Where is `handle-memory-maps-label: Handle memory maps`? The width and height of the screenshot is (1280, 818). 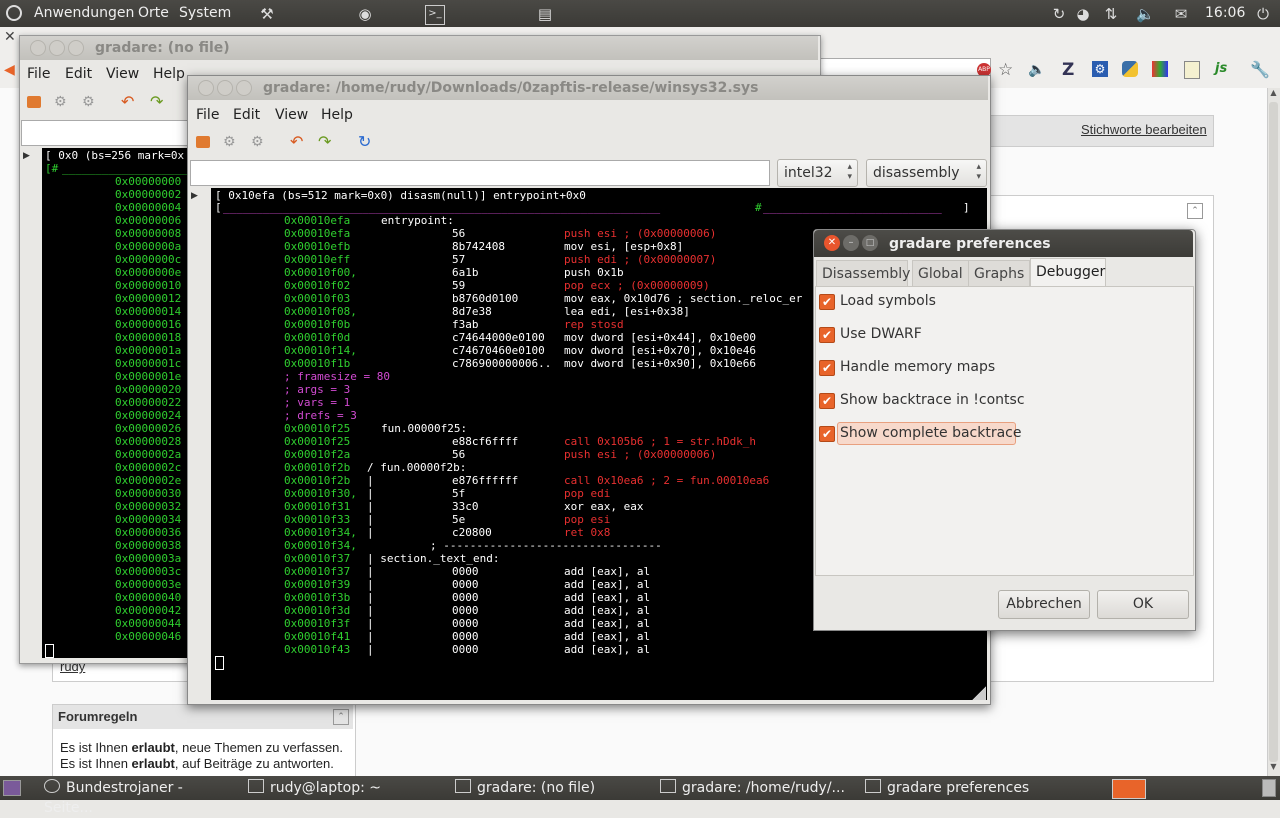
handle-memory-maps-label: Handle memory maps is located at coordinates (917, 367).